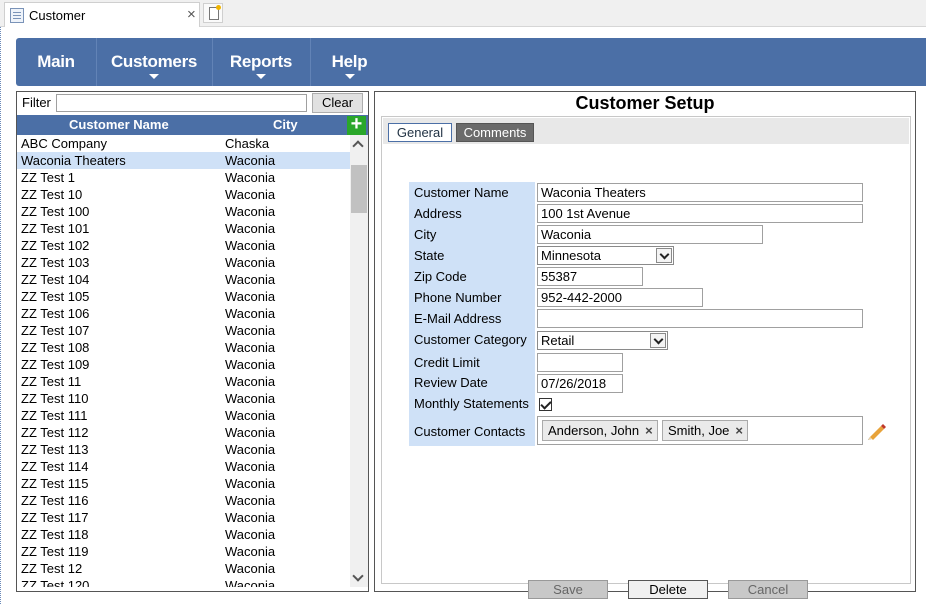 This screenshot has height=604, width=926. What do you see at coordinates (183, 177) in the screenshot?
I see `list-item: ZZ Test 1 Waconia` at bounding box center [183, 177].